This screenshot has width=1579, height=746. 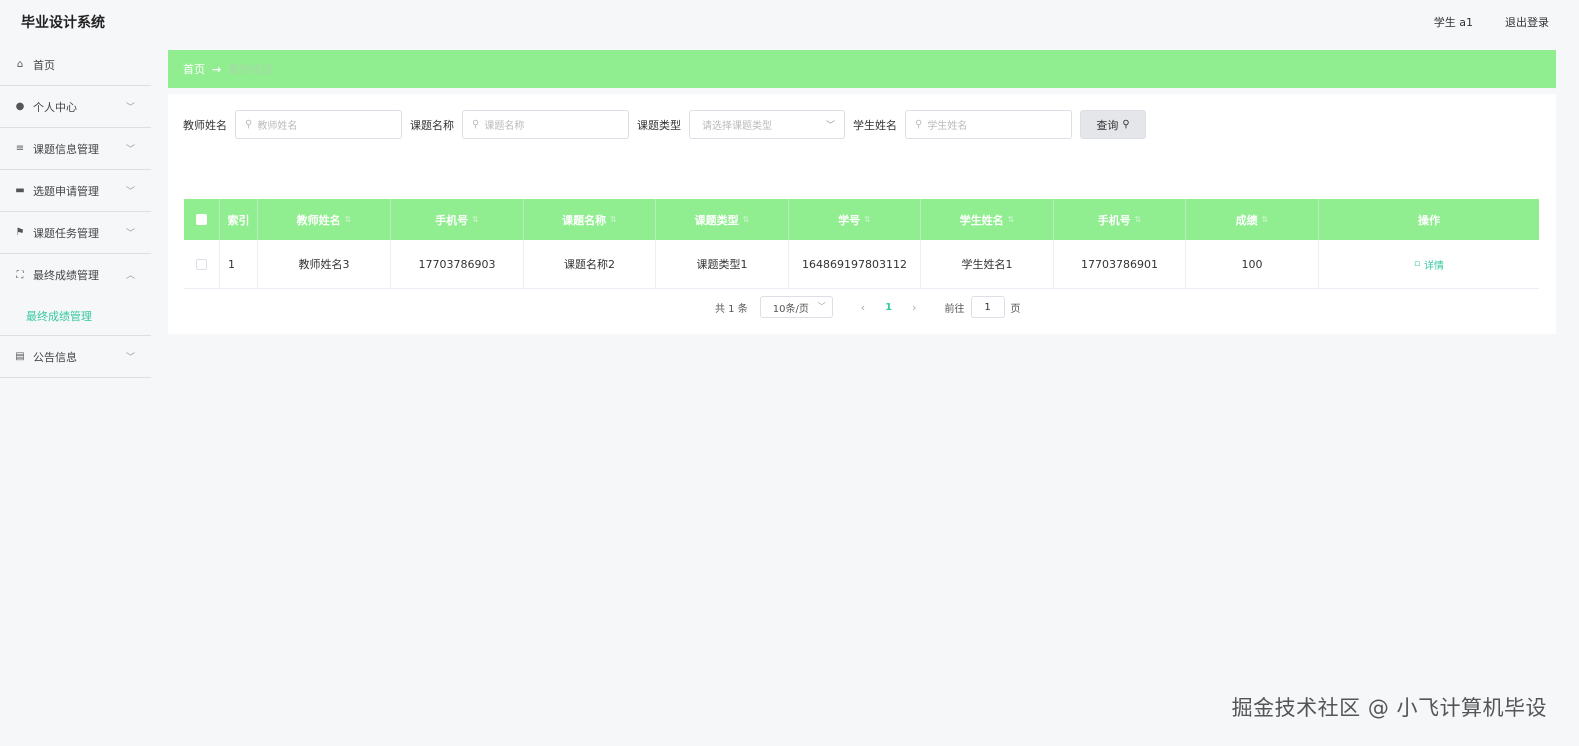 I want to click on topic-type-select: 请选择课题类型 ﹀, so click(x=767, y=124).